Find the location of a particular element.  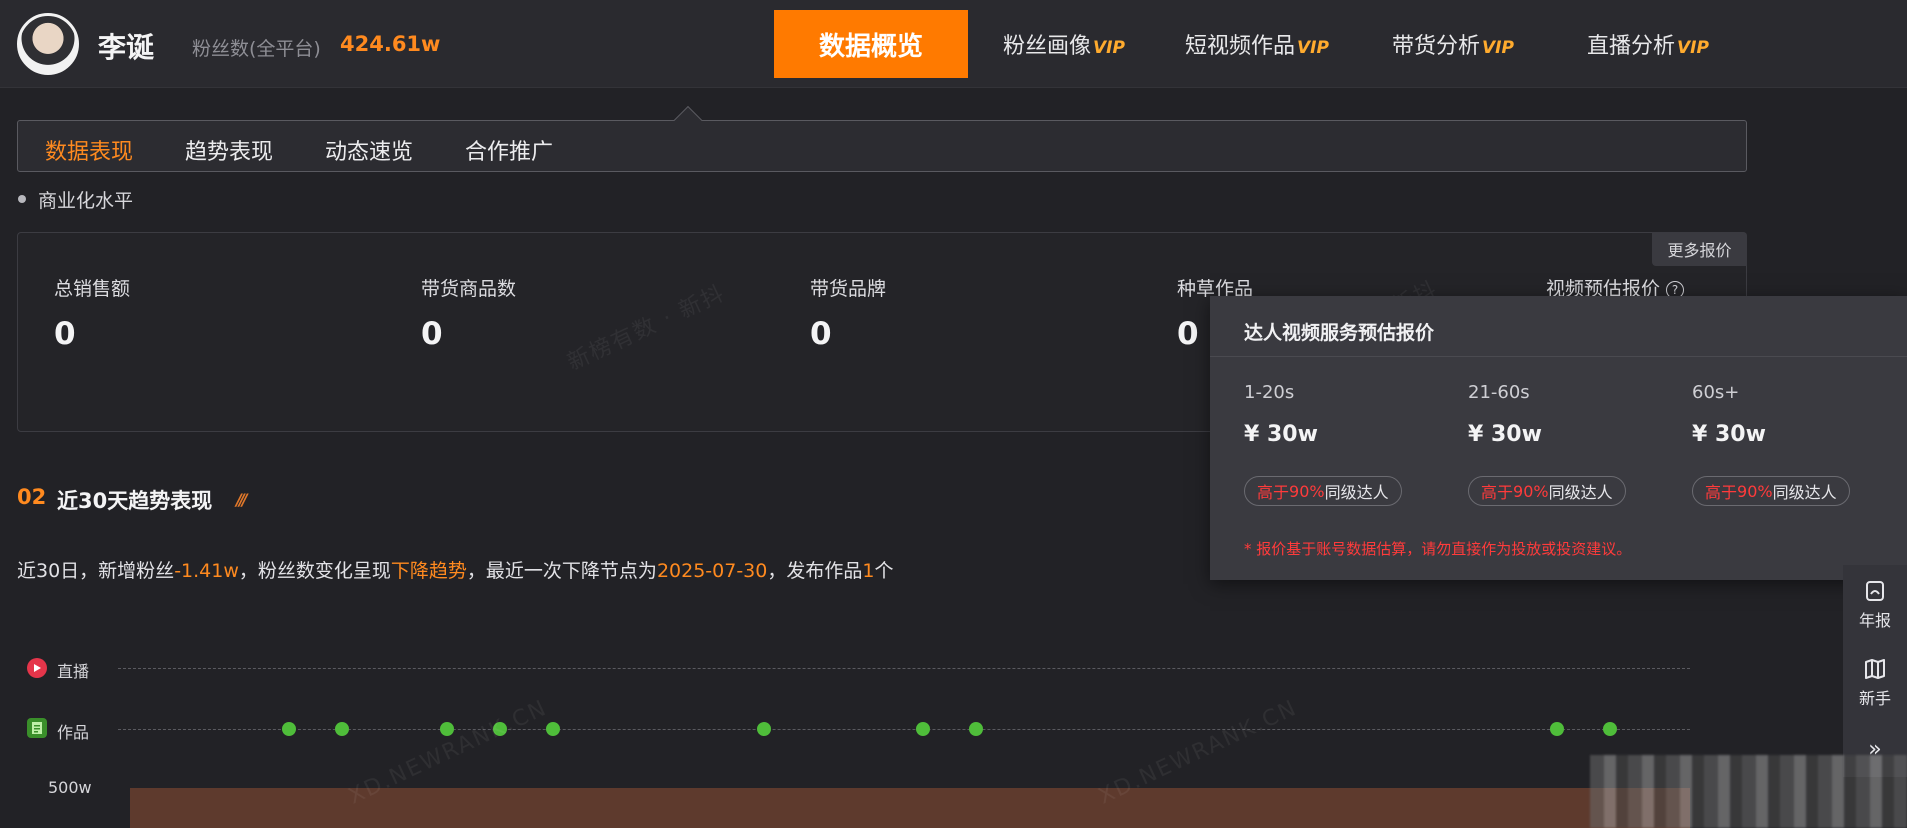

map-icon is located at coordinates (1875, 669).